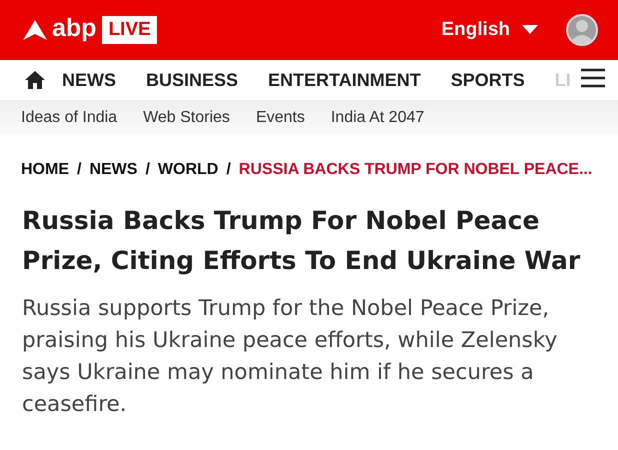 The height and width of the screenshot is (450, 618). Describe the element at coordinates (344, 80) in the screenshot. I see `nav-link: ENTERTAINMENT` at that location.